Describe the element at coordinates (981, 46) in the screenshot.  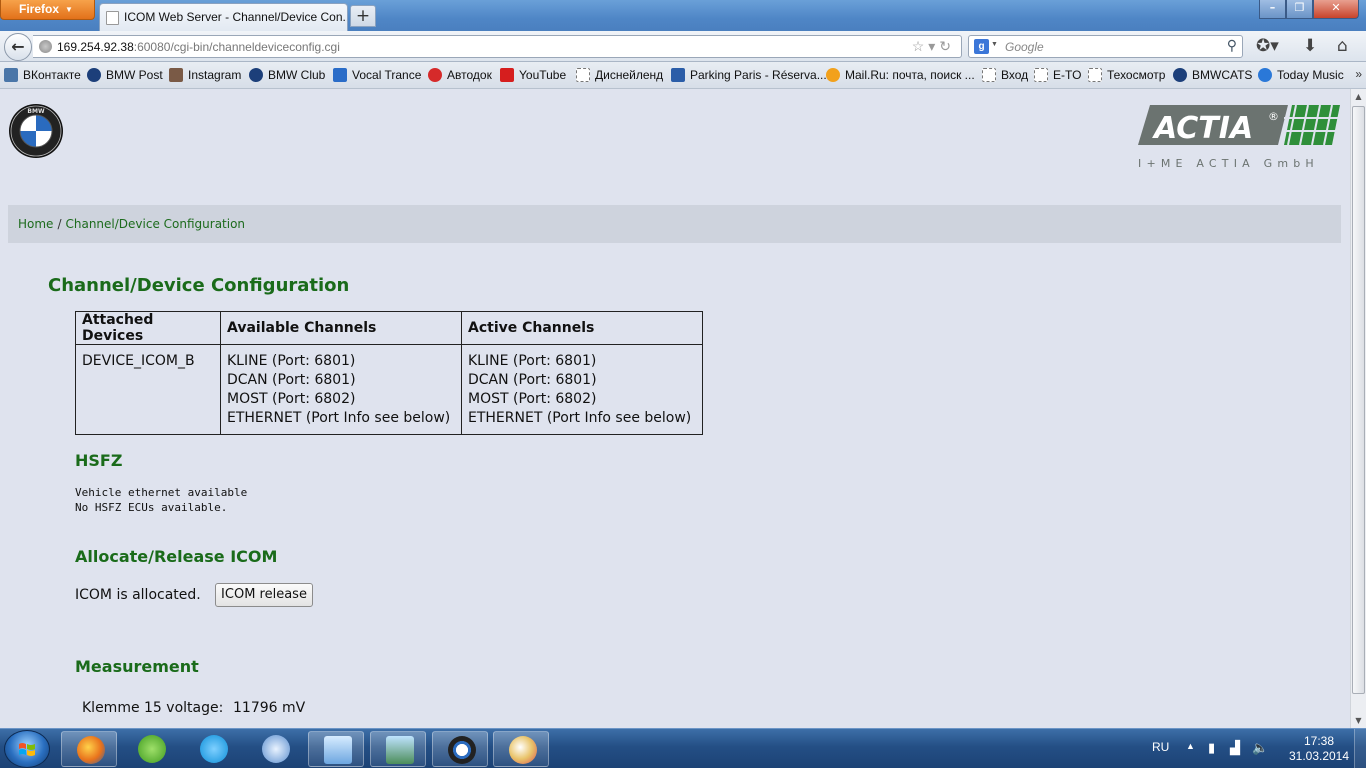
I see `google-icon: g` at that location.